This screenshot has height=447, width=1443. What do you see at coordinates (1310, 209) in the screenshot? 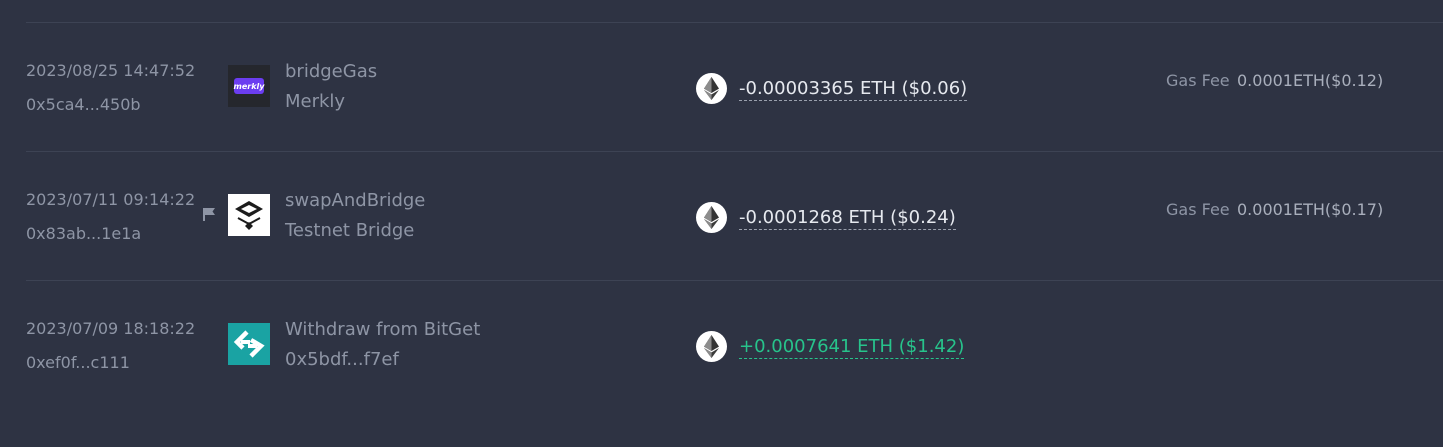
I see `gas-fee-value: 0.0001ETH($0.17)` at bounding box center [1310, 209].